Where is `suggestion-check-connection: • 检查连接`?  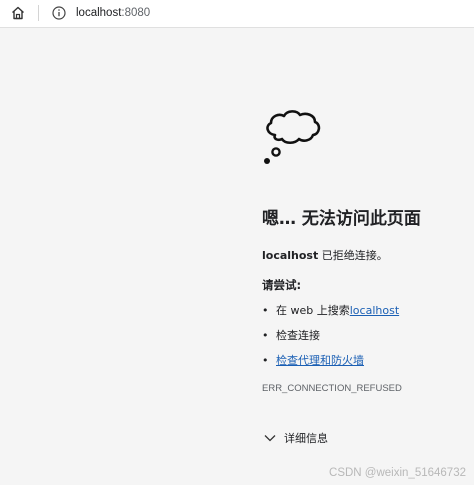
suggestion-check-connection: • 检查连接 is located at coordinates (291, 335).